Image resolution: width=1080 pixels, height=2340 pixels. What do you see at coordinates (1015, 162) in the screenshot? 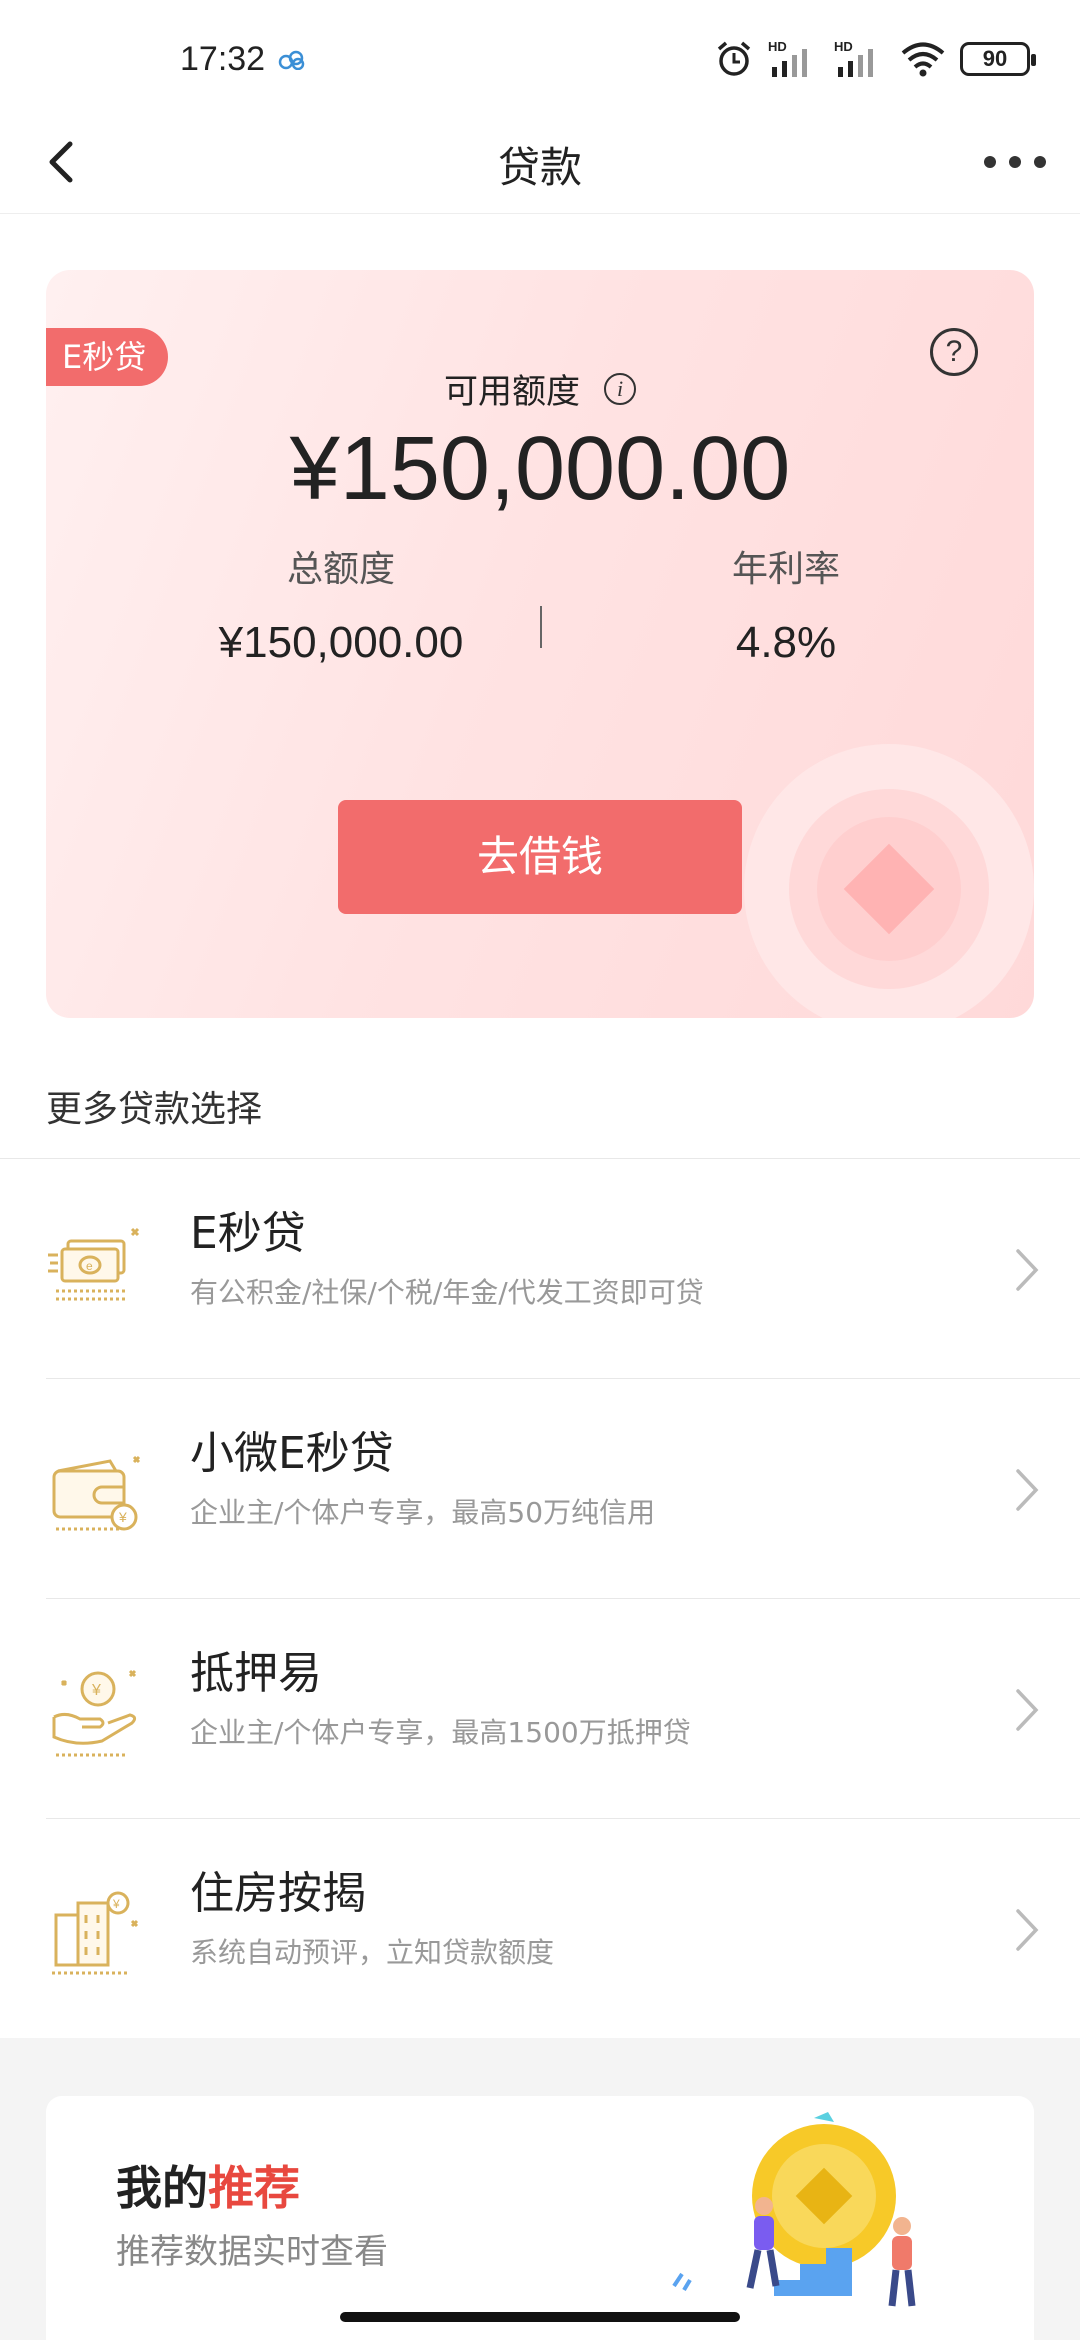
I see `more-icon` at bounding box center [1015, 162].